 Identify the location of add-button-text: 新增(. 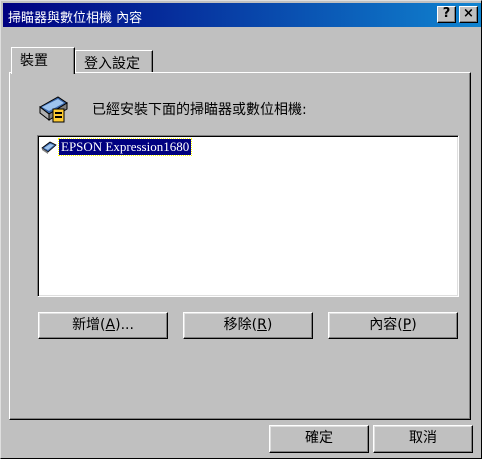
(89, 325).